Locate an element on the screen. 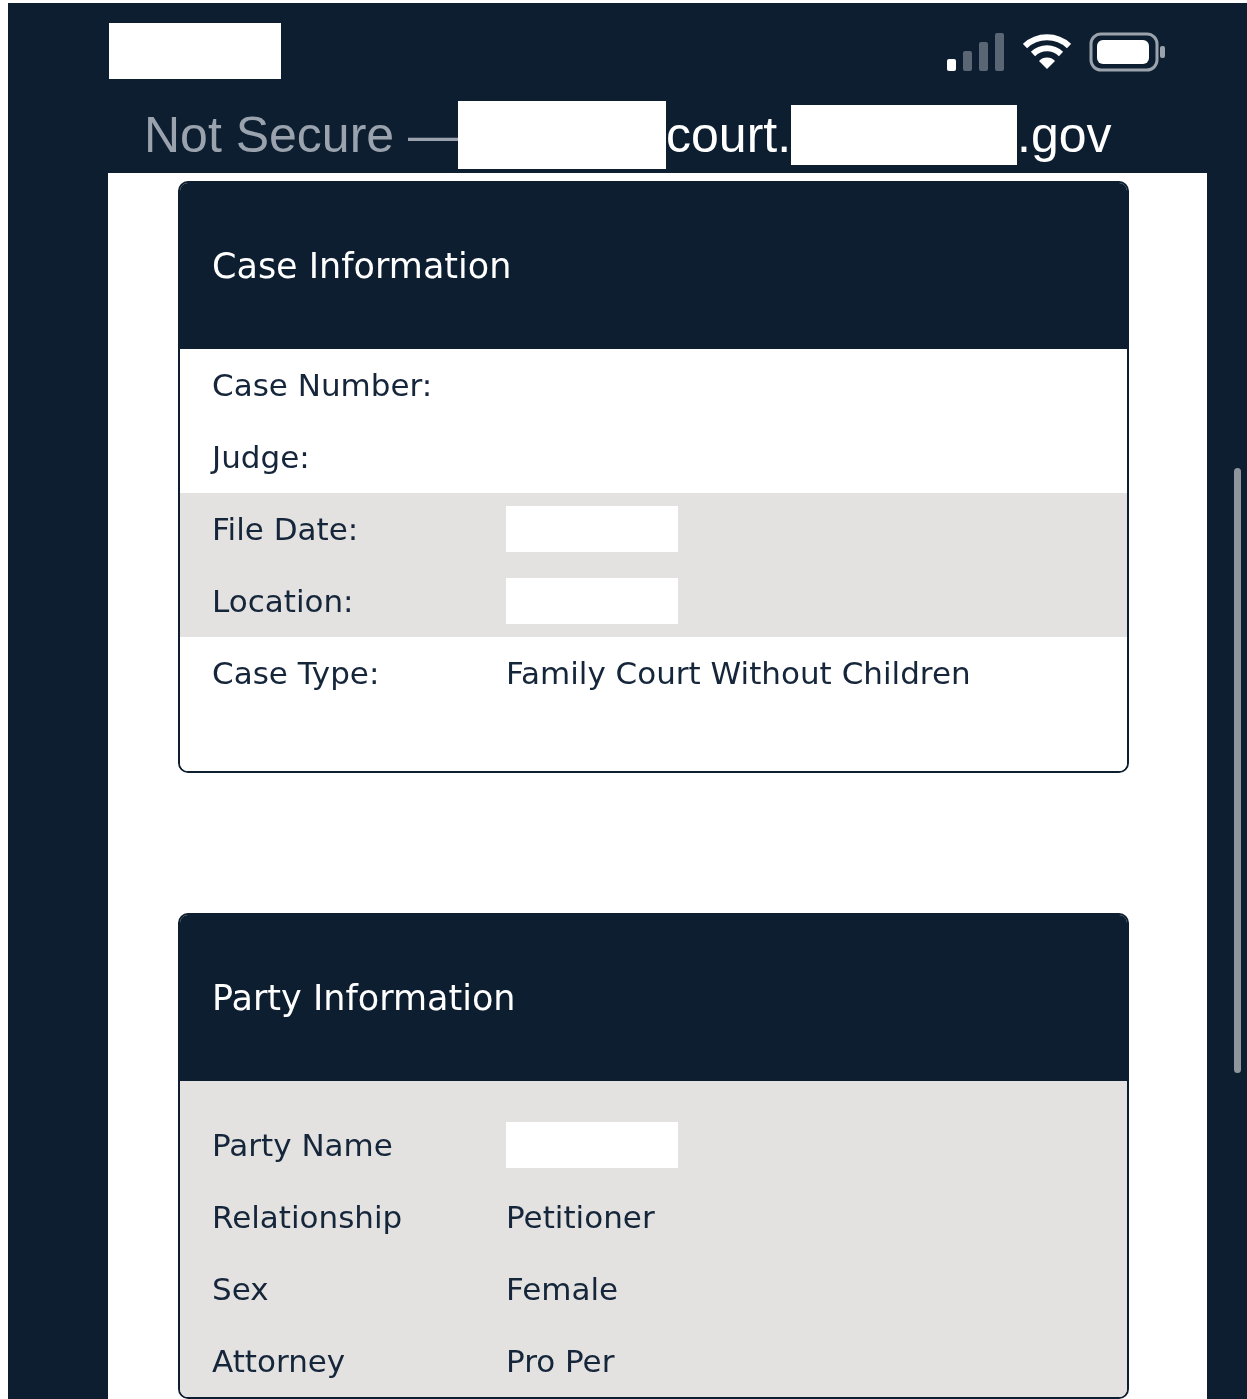  field-value: Family Court Without Children is located at coordinates (738, 673).